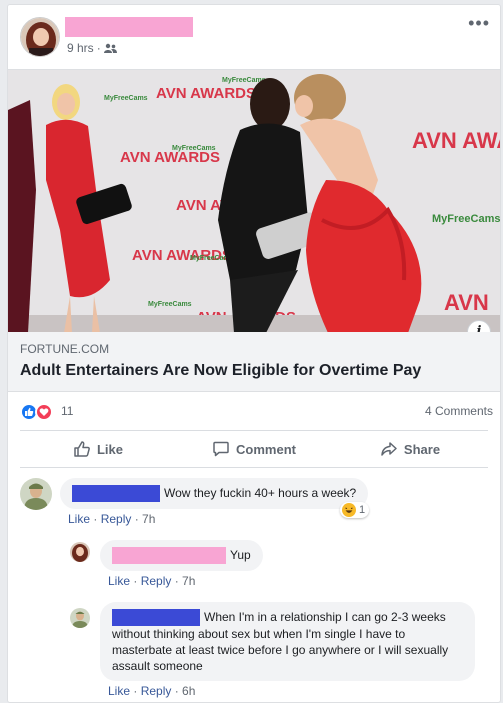 The height and width of the screenshot is (703, 503). Describe the element at coordinates (129, 27) in the screenshot. I see `poster-name-redacted` at that location.